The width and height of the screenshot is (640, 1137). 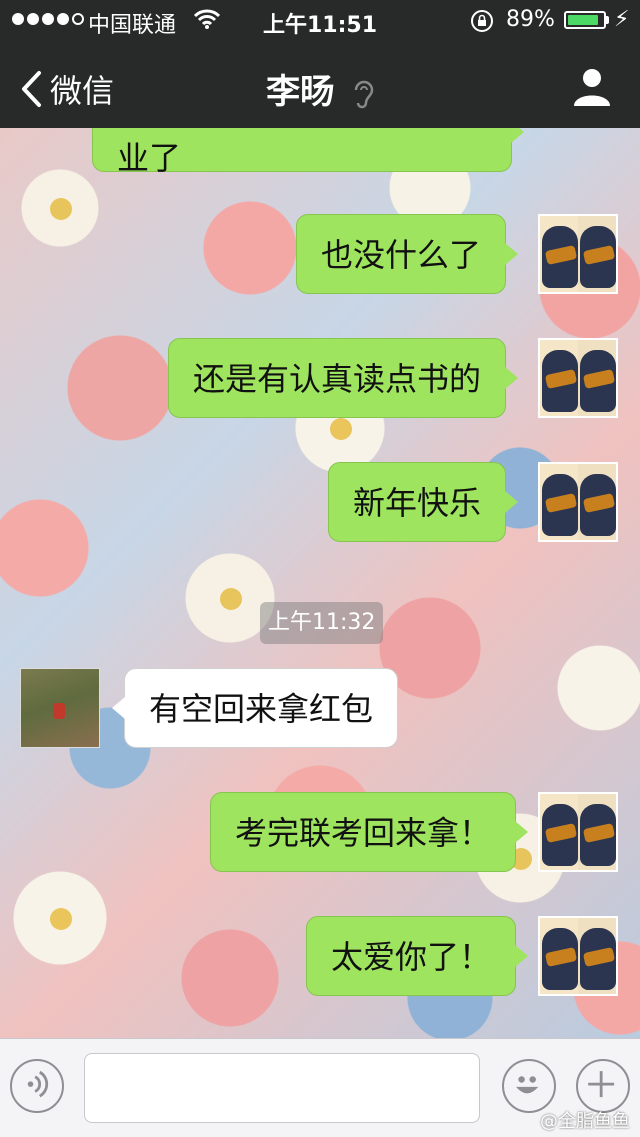 I want to click on message-bubble-sent: 业了, so click(x=308, y=152).